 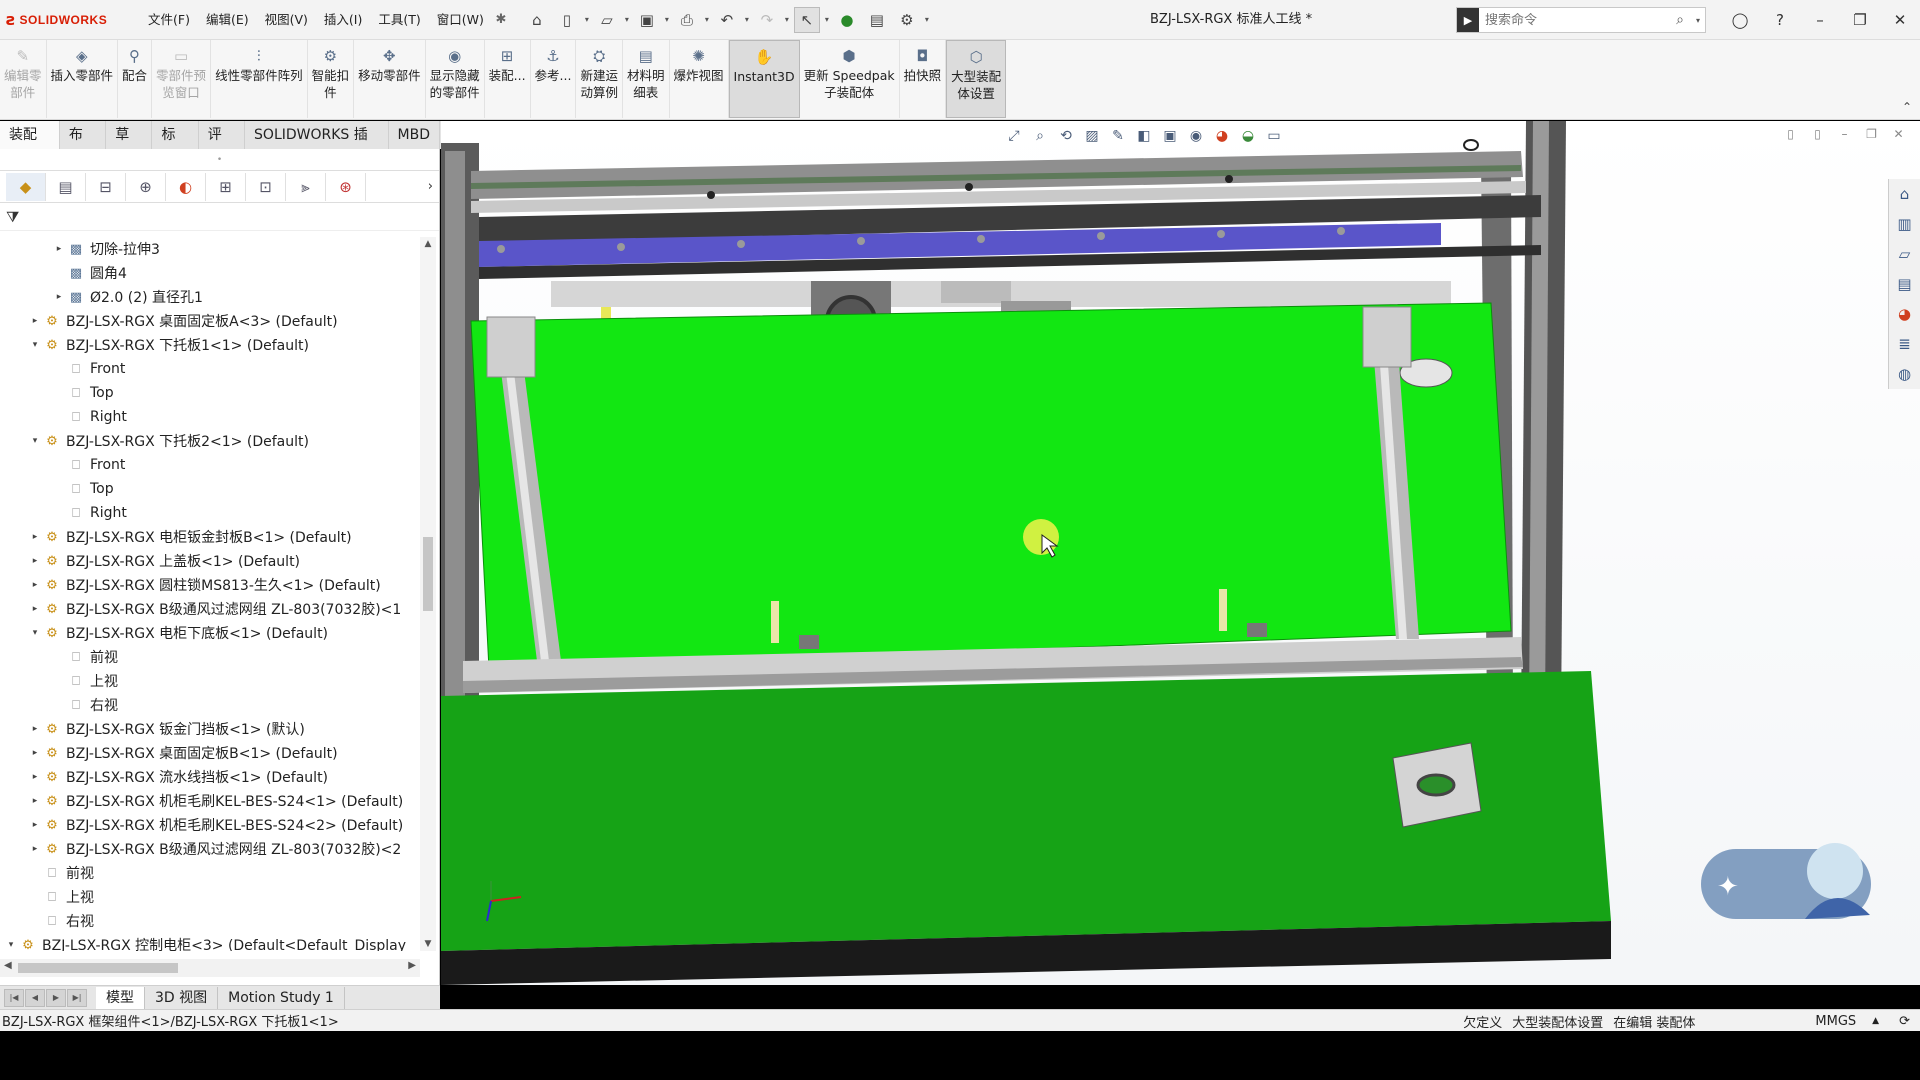 I want to click on scroll-left-icon: ◀, so click(x=8, y=965).